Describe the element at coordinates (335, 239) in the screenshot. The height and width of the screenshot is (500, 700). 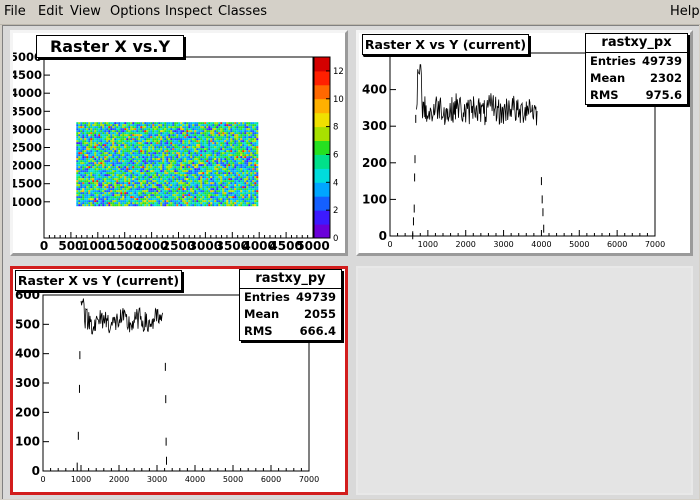
I see `z-tick-label: 0` at that location.